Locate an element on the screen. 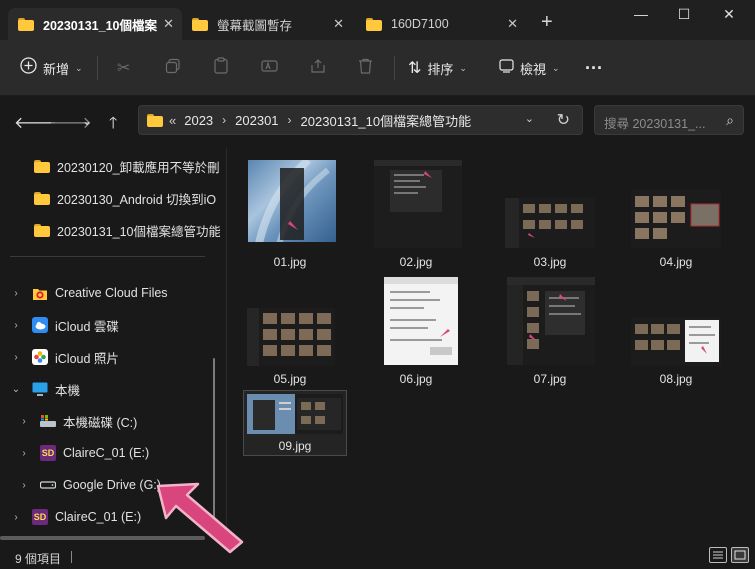 Image resolution: width=755 pixels, height=569 pixels. share-button is located at coordinates (321, 68).